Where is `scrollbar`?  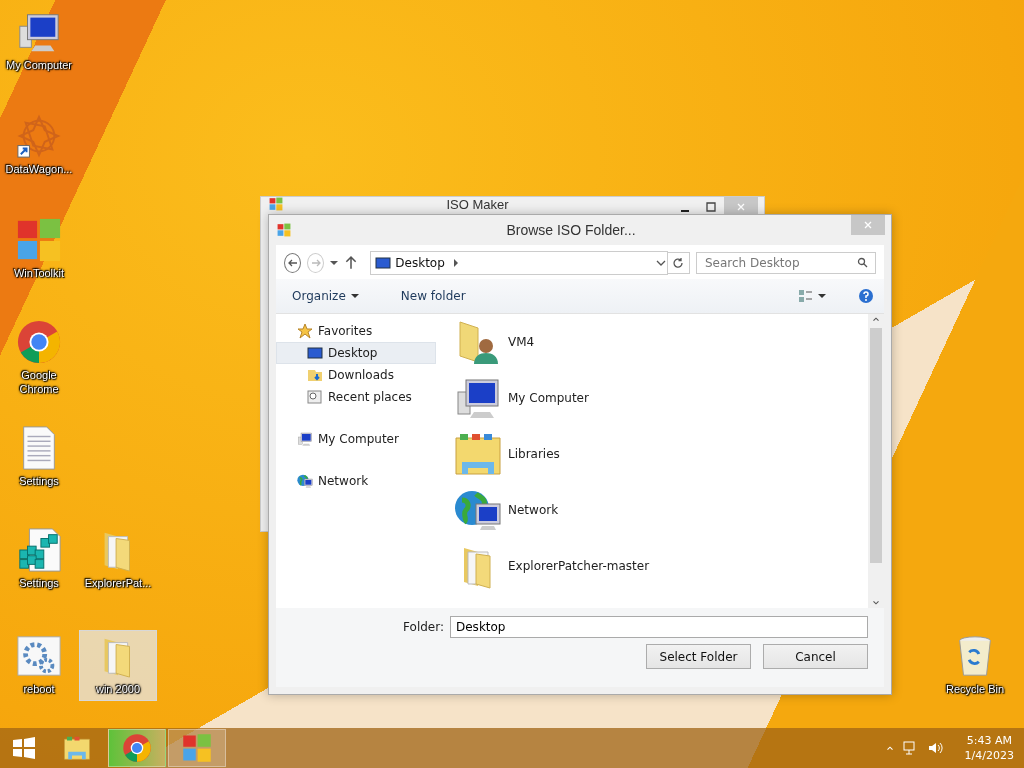 scrollbar is located at coordinates (876, 461).